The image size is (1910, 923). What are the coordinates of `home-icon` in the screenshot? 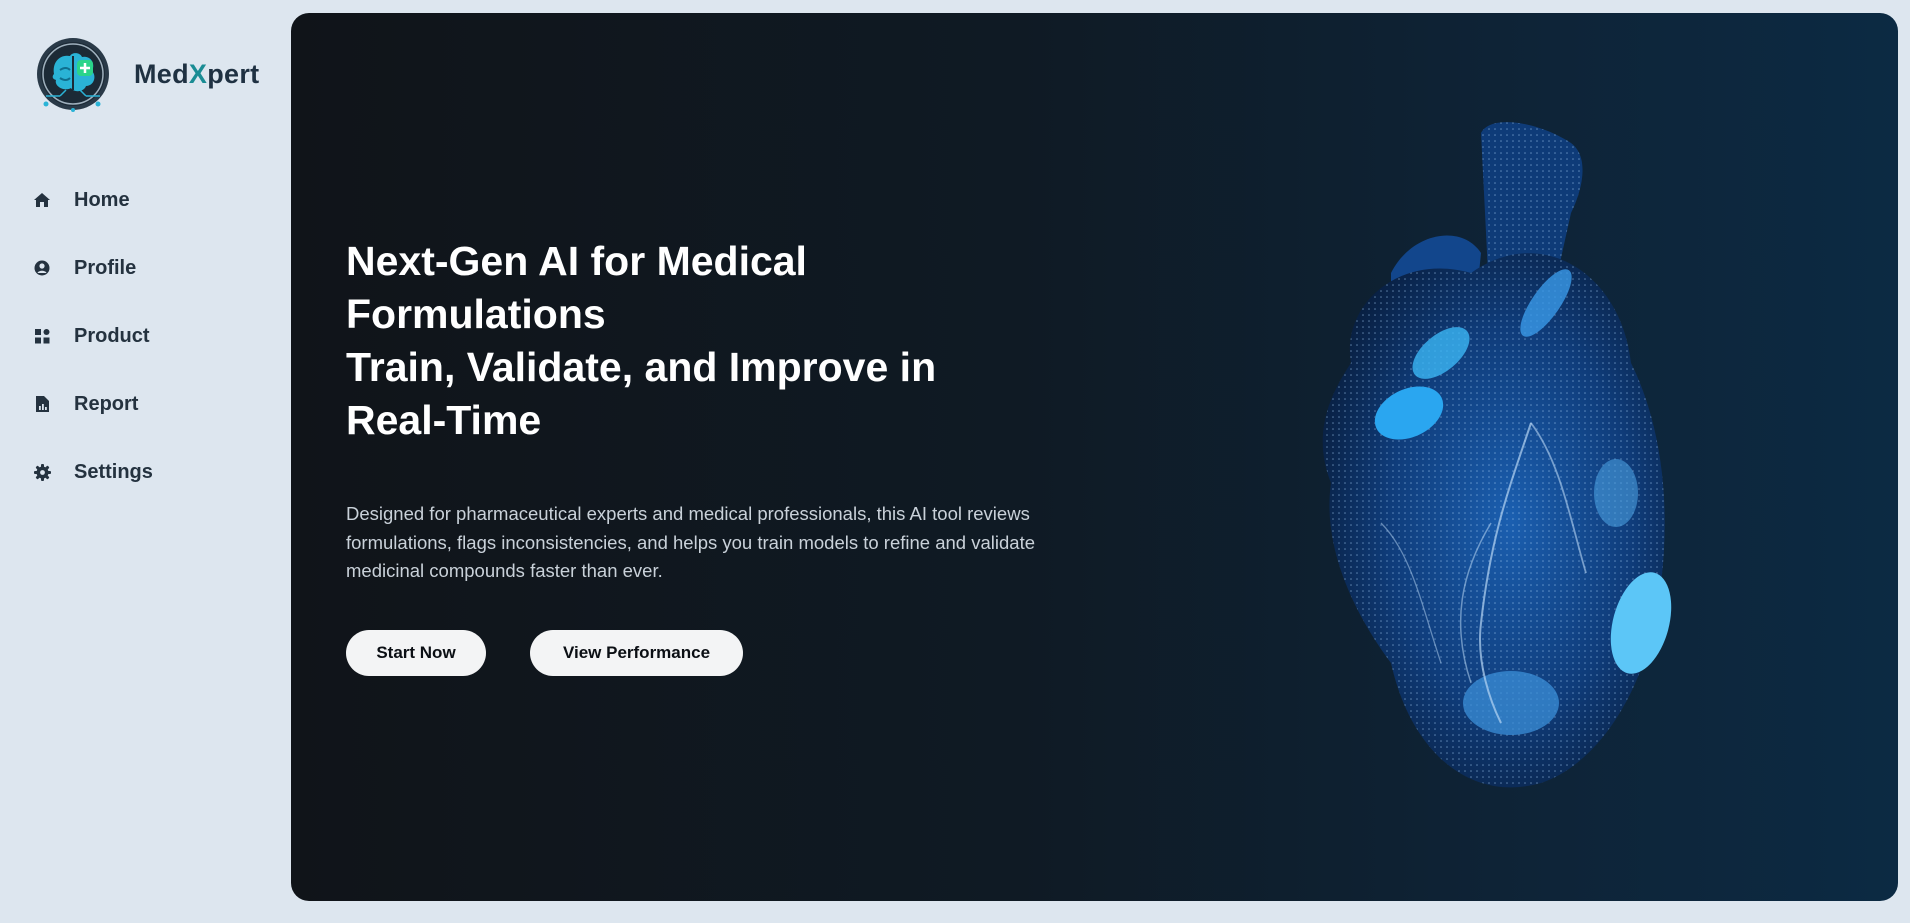 It's located at (42, 200).